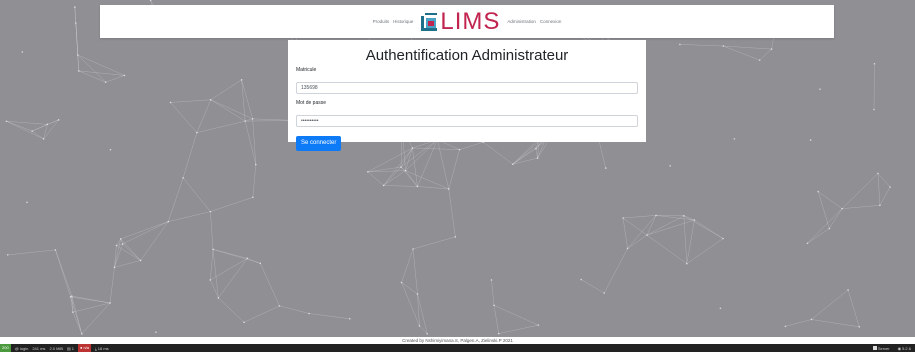 Image resolution: width=915 pixels, height=352 pixels. I want to click on db-item: ▤ 1, so click(70, 348).